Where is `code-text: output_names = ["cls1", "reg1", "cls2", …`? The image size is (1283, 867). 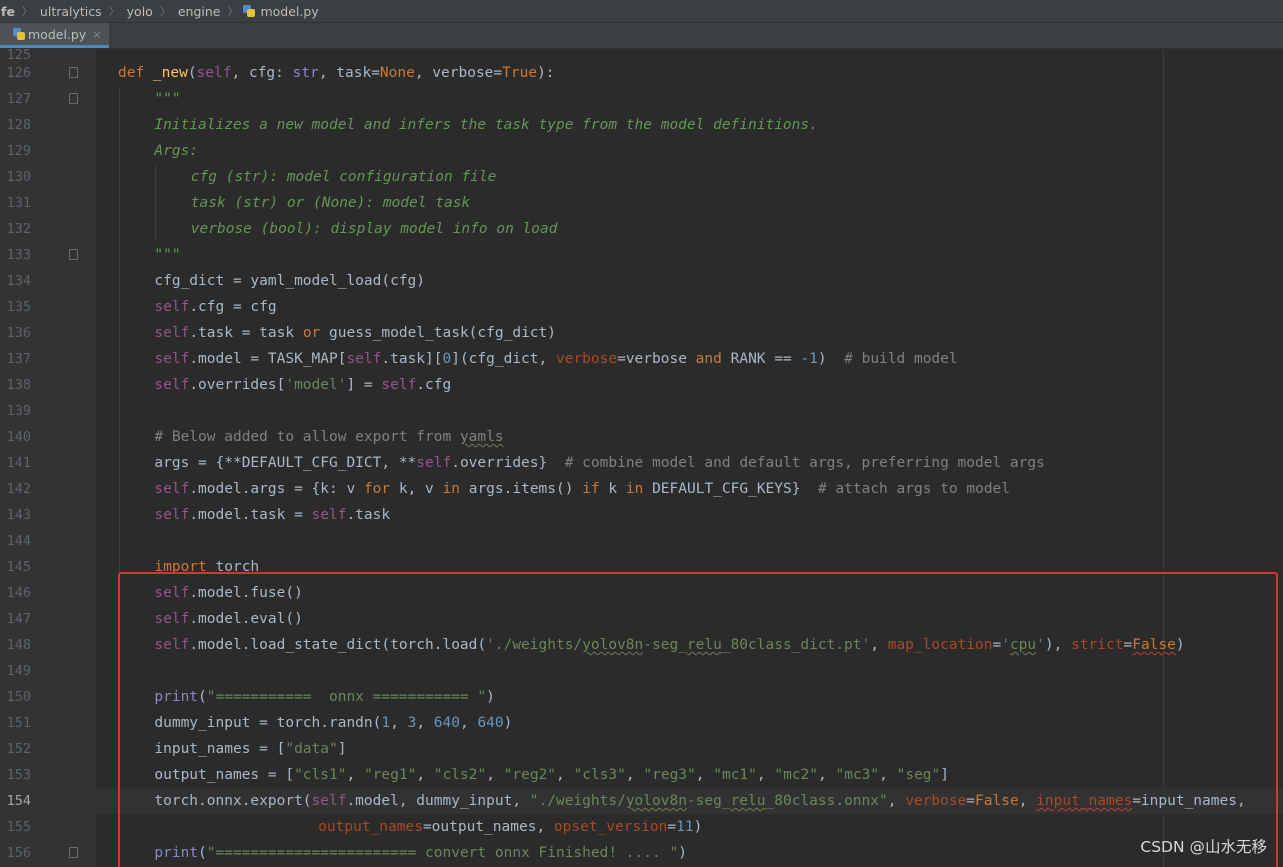 code-text: output_names = ["cls1", "reg1", "cls2", … is located at coordinates (551, 775).